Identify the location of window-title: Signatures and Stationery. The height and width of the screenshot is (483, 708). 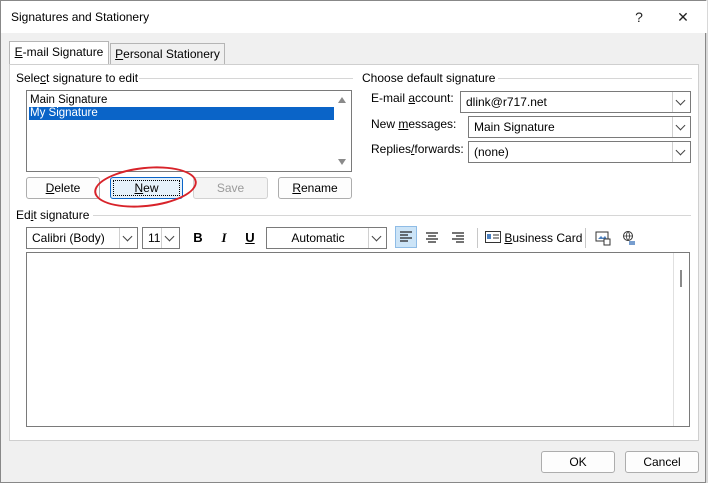
(80, 17).